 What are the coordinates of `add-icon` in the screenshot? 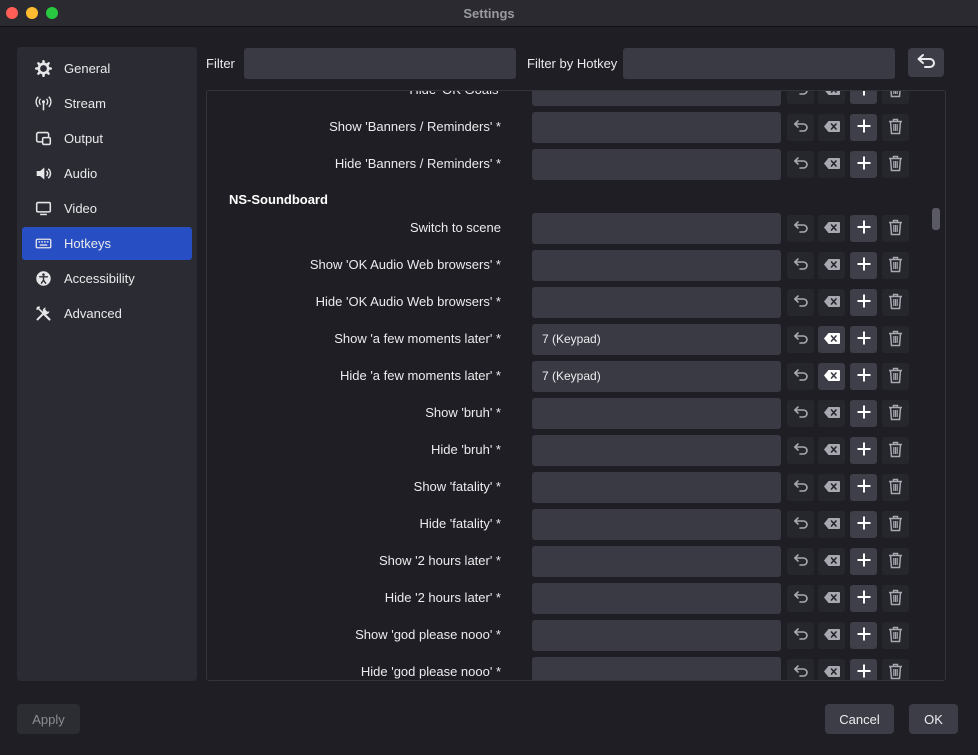 It's located at (864, 164).